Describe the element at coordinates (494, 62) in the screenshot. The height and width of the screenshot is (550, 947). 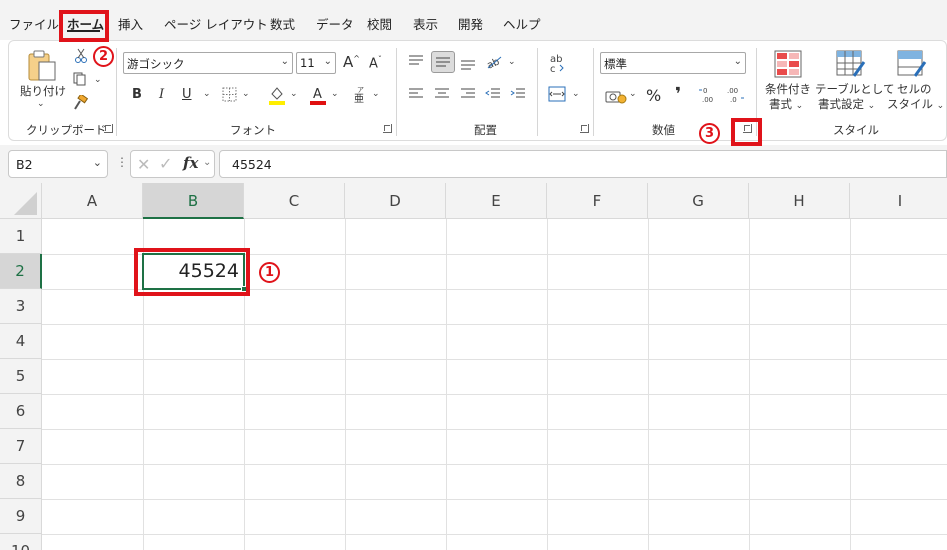
I see `orientation-icon: ab` at that location.